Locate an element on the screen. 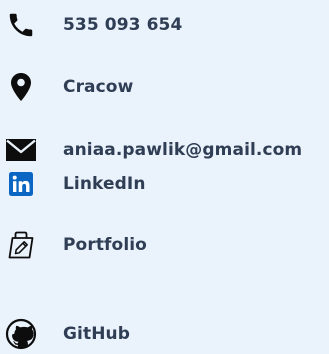 Image resolution: width=329 pixels, height=354 pixels. github-link: GitHub is located at coordinates (164, 334).